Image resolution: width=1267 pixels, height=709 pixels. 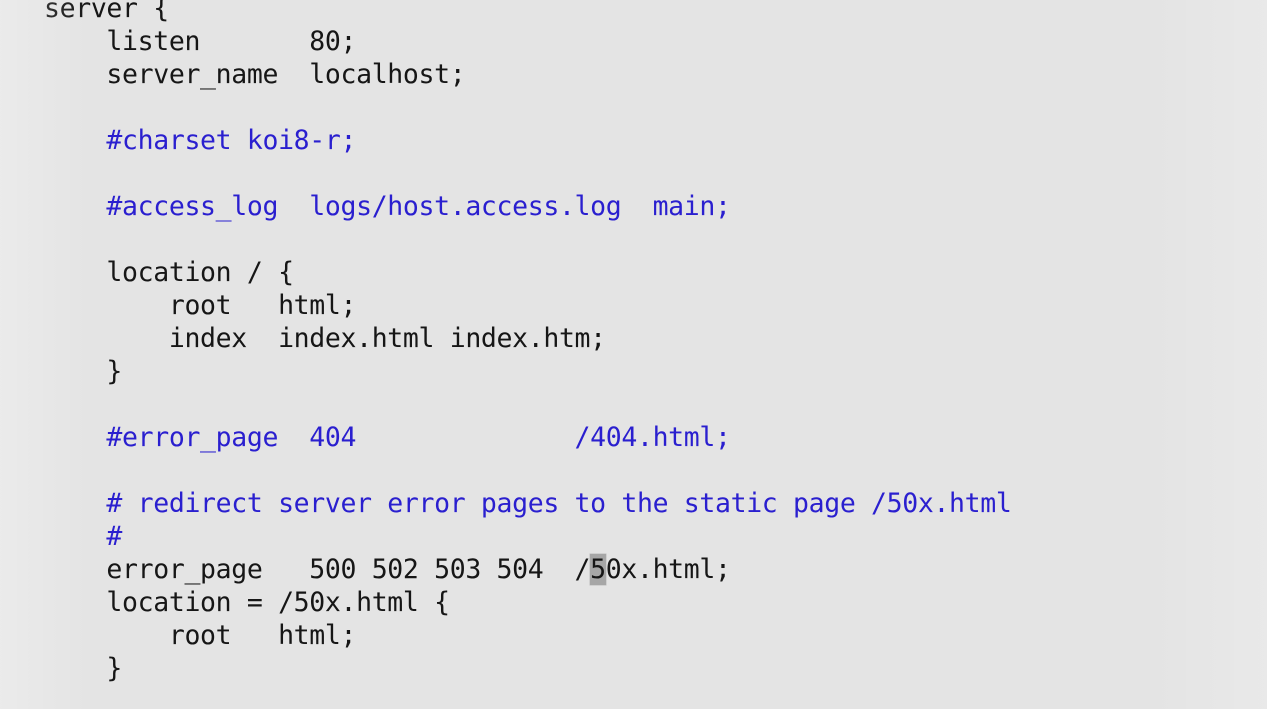 I want to click on text-cursor: 5, so click(x=598, y=569).